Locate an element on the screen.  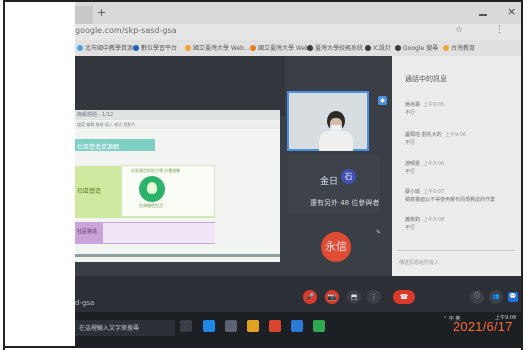
meeting-code: d-gsa is located at coordinates (85, 303).